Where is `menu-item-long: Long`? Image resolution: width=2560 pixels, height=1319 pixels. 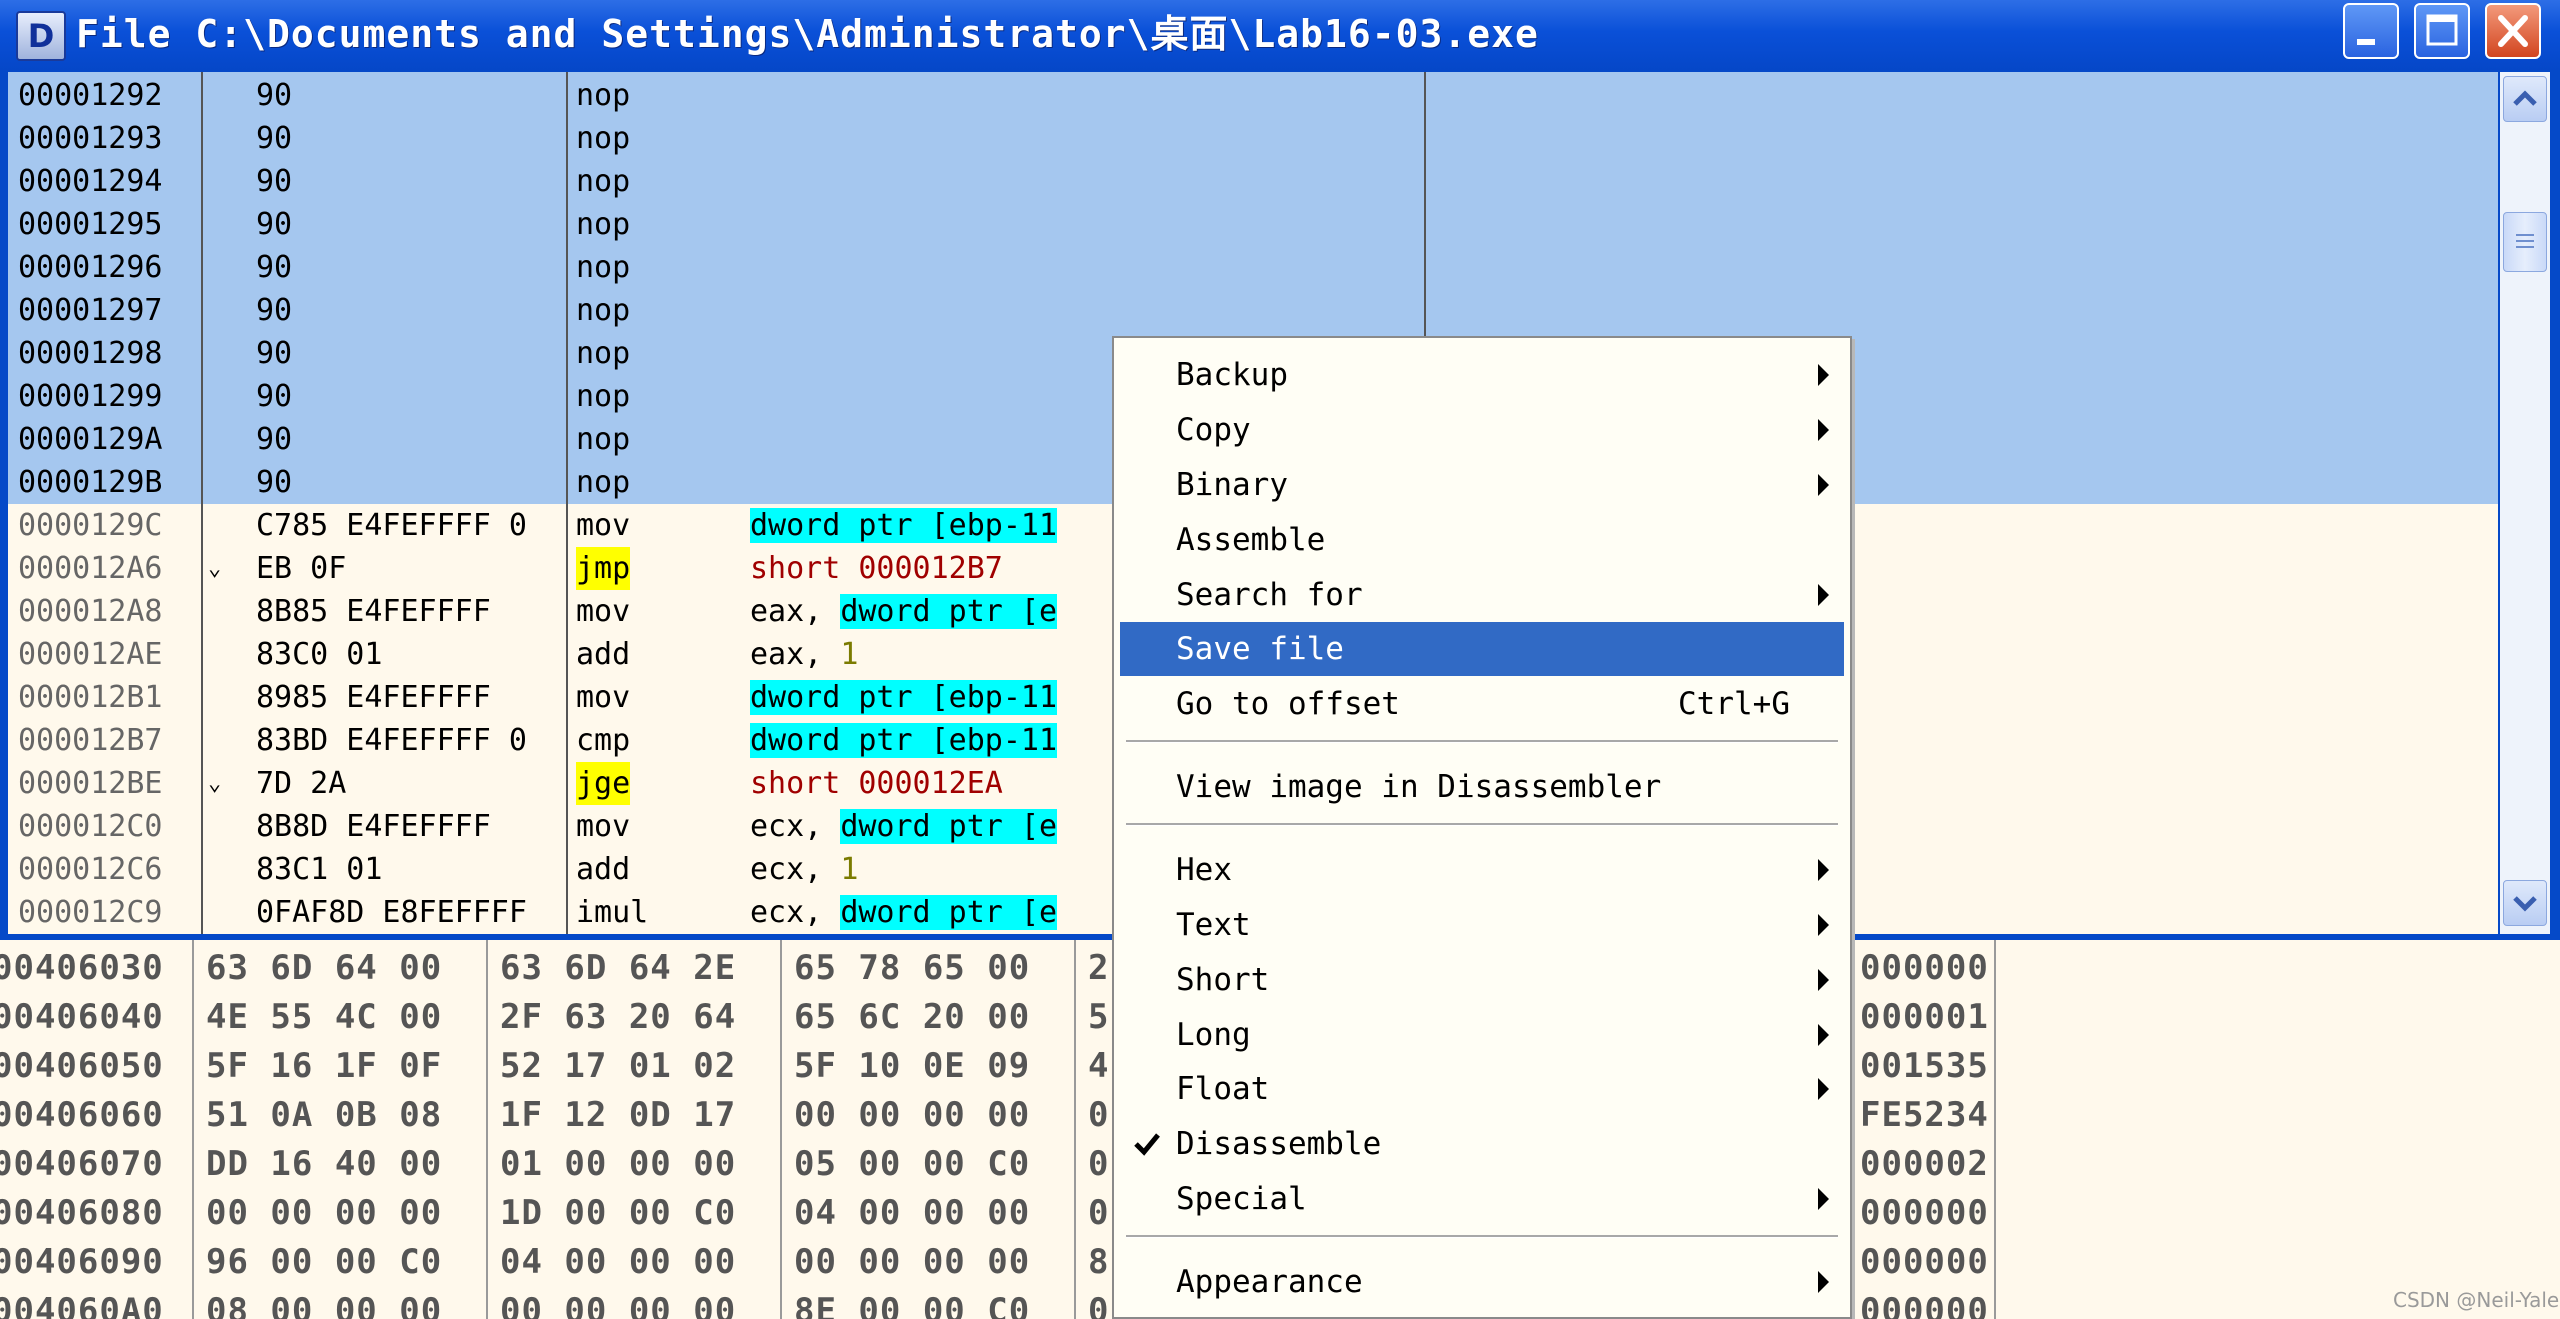 menu-item-long: Long is located at coordinates (1482, 1035).